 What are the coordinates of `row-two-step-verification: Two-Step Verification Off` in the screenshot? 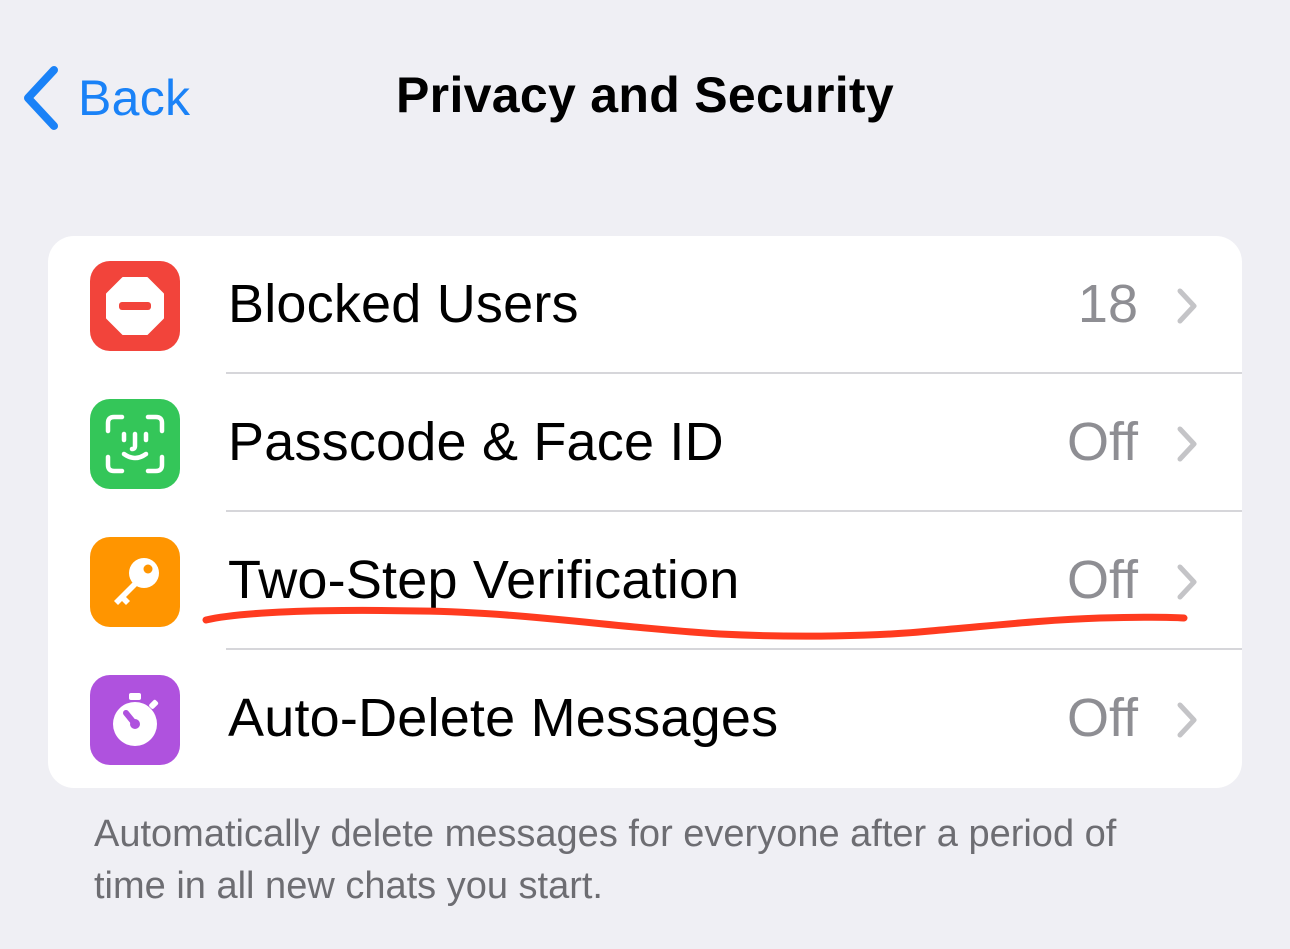 It's located at (645, 581).